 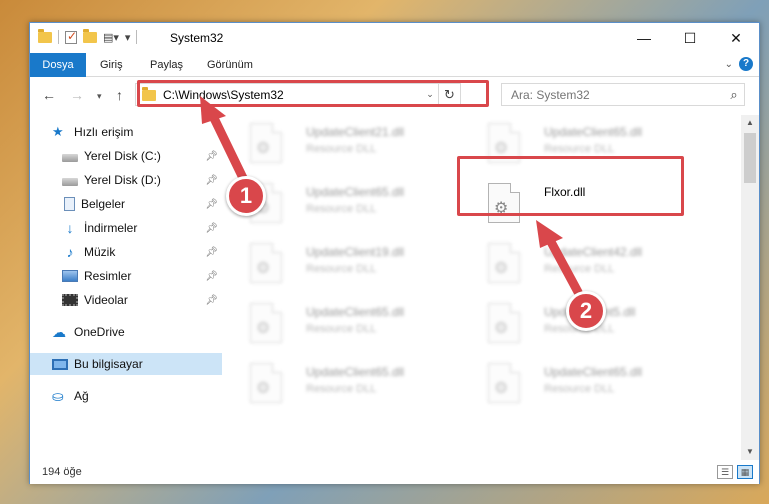 I want to click on sidebar-item-onedrive: ☁ OneDrive, so click(x=126, y=332).